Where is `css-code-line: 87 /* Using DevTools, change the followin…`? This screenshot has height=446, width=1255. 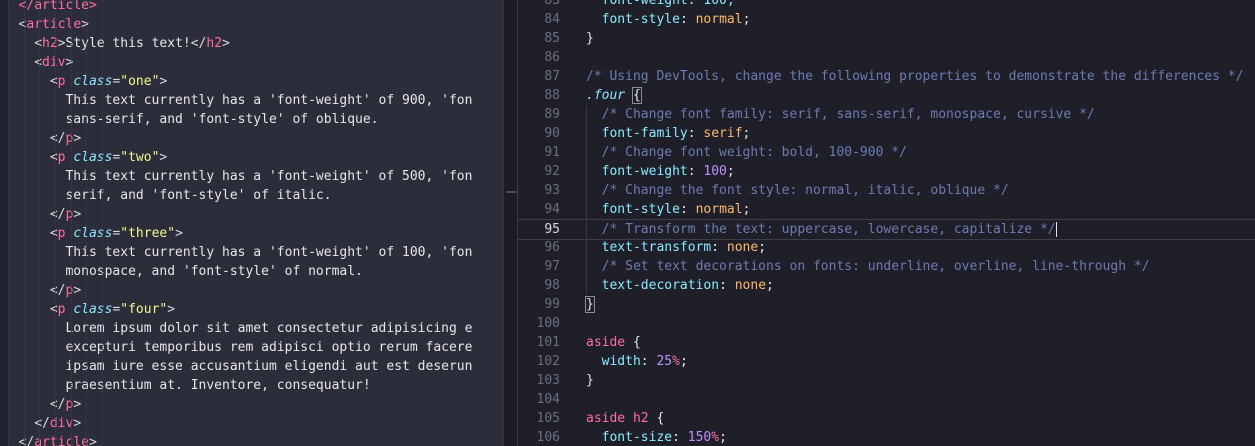
css-code-line: 87 /* Using DevTools, change the followin… is located at coordinates (886, 76).